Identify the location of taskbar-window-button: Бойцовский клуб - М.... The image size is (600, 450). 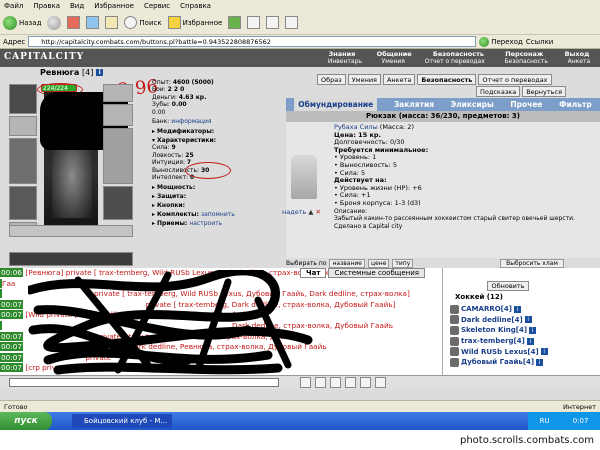
(122, 421).